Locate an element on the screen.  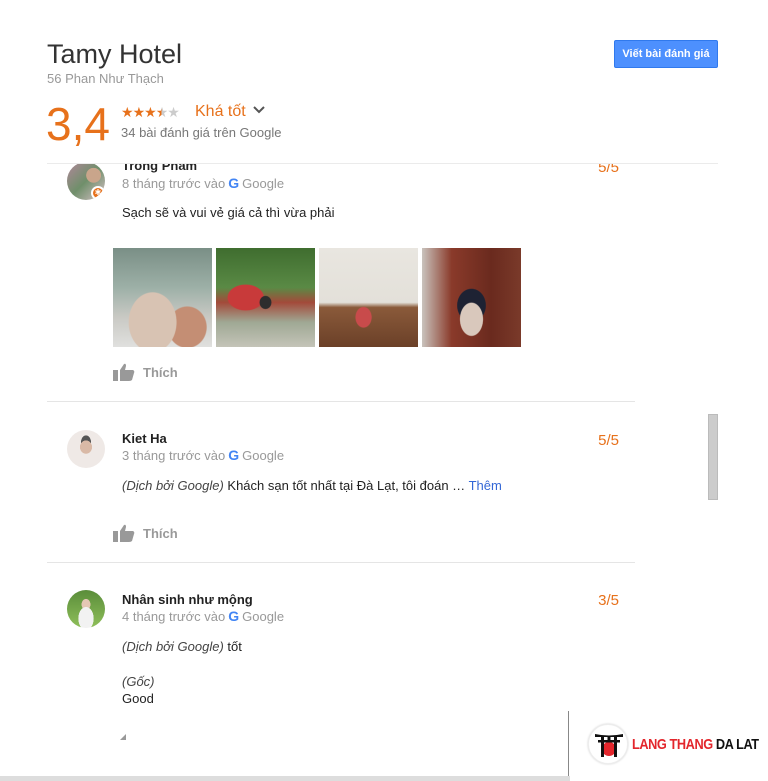
reviewer-name: Nhân sinh như mộng is located at coordinates (187, 599).